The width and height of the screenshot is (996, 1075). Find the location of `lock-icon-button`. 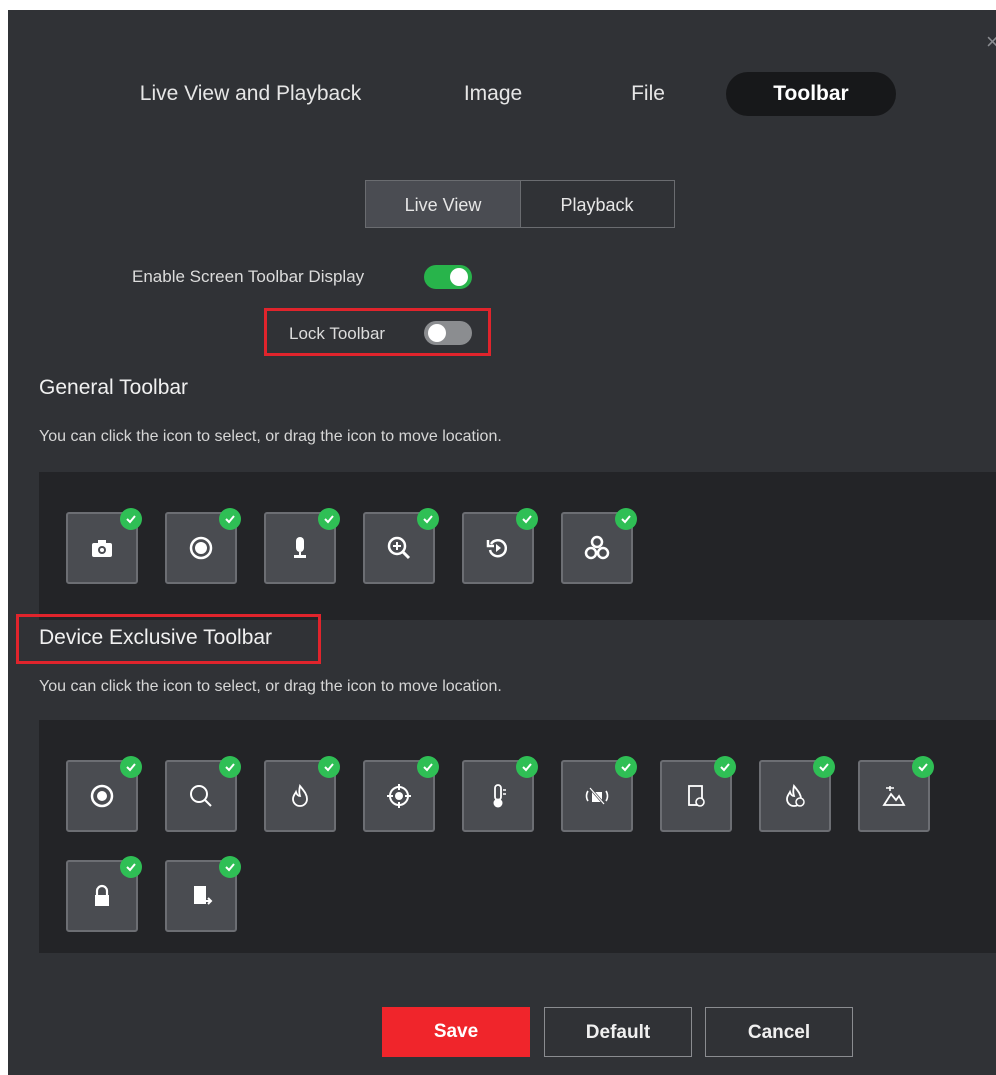

lock-icon-button is located at coordinates (104, 894).